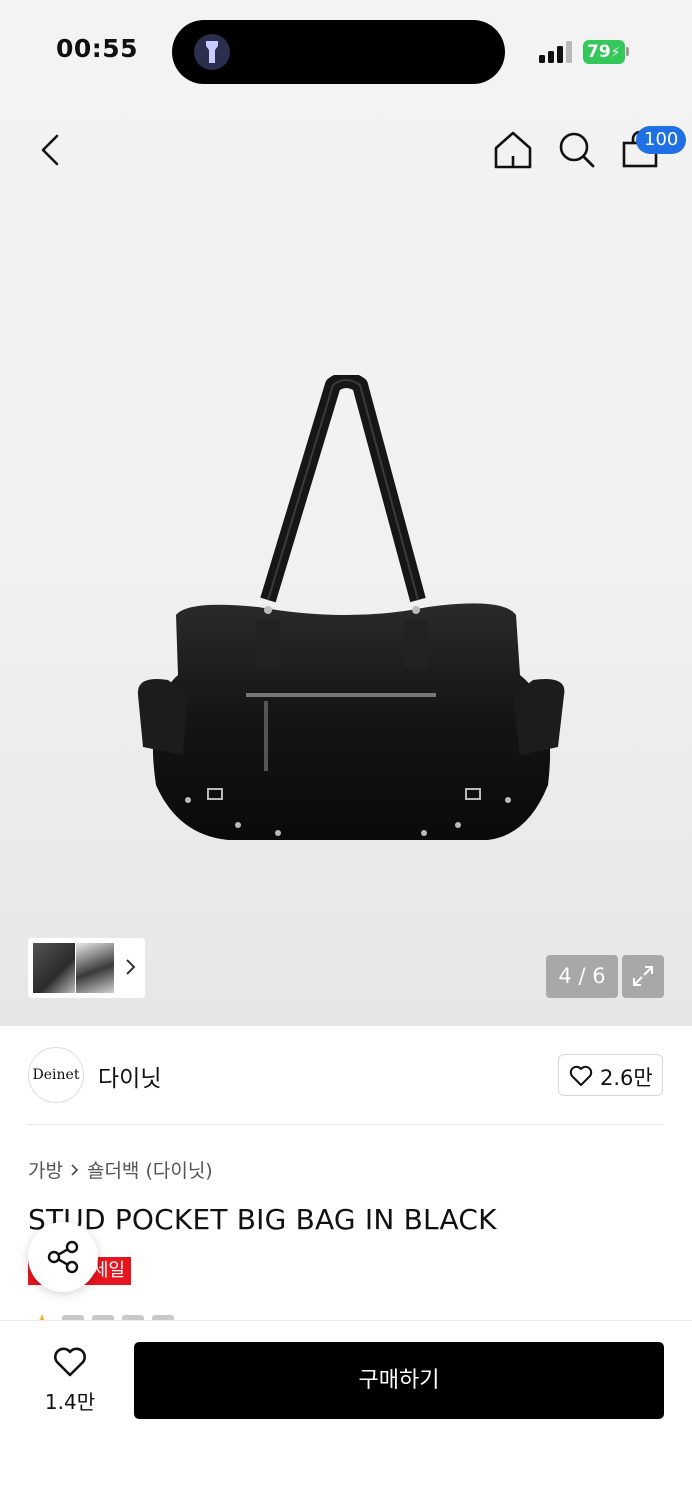  I want to click on buy-button: 구매하기, so click(399, 1380).